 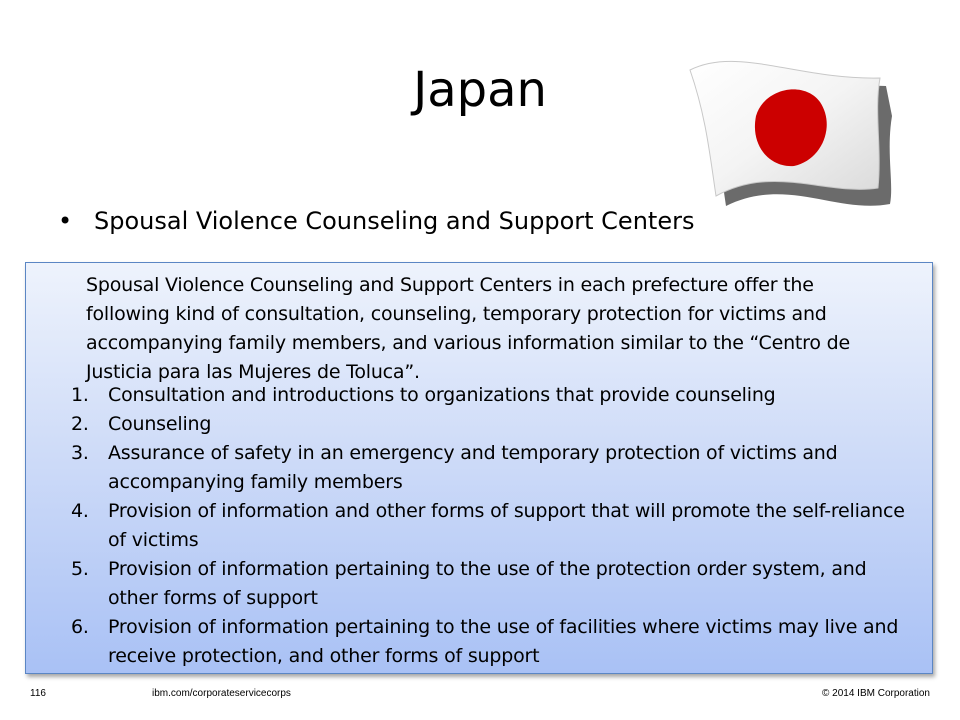 I want to click on japan-flag-icon, so click(x=790, y=133).